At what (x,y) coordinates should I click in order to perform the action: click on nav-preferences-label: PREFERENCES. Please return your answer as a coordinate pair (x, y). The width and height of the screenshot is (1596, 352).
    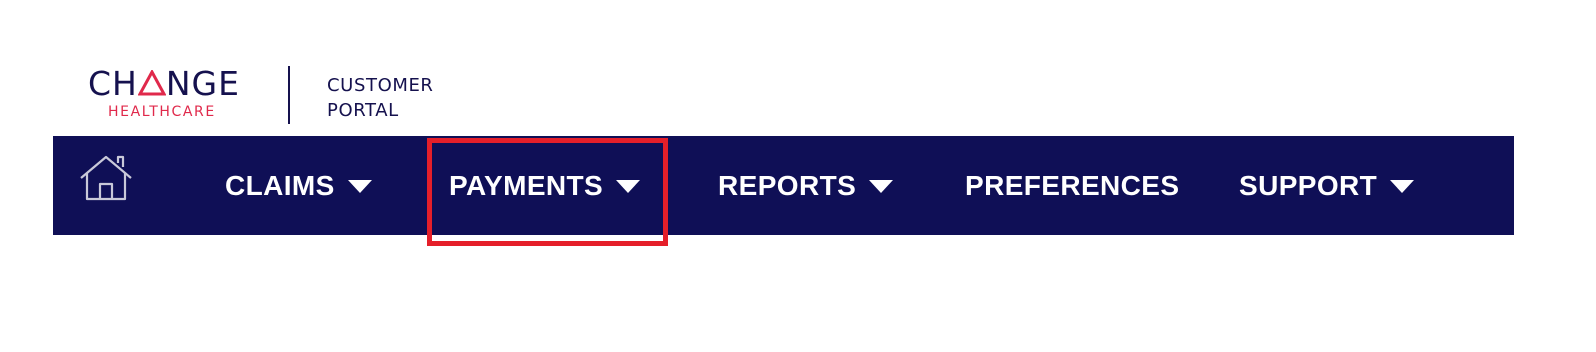
    Looking at the image, I should click on (1072, 185).